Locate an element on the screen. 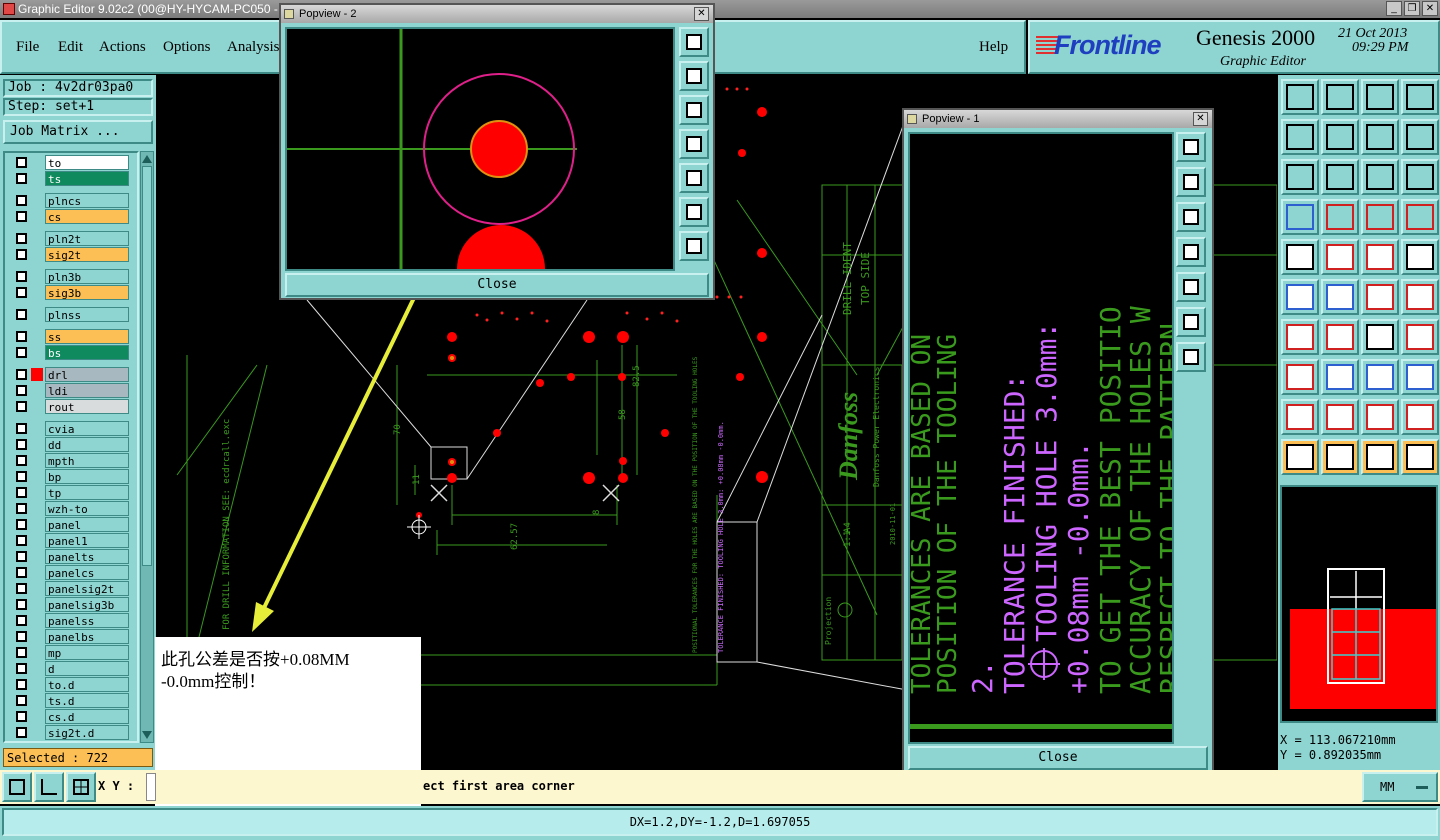 This screenshot has height=840, width=1440. popview-2-close-button: Close is located at coordinates (497, 285).